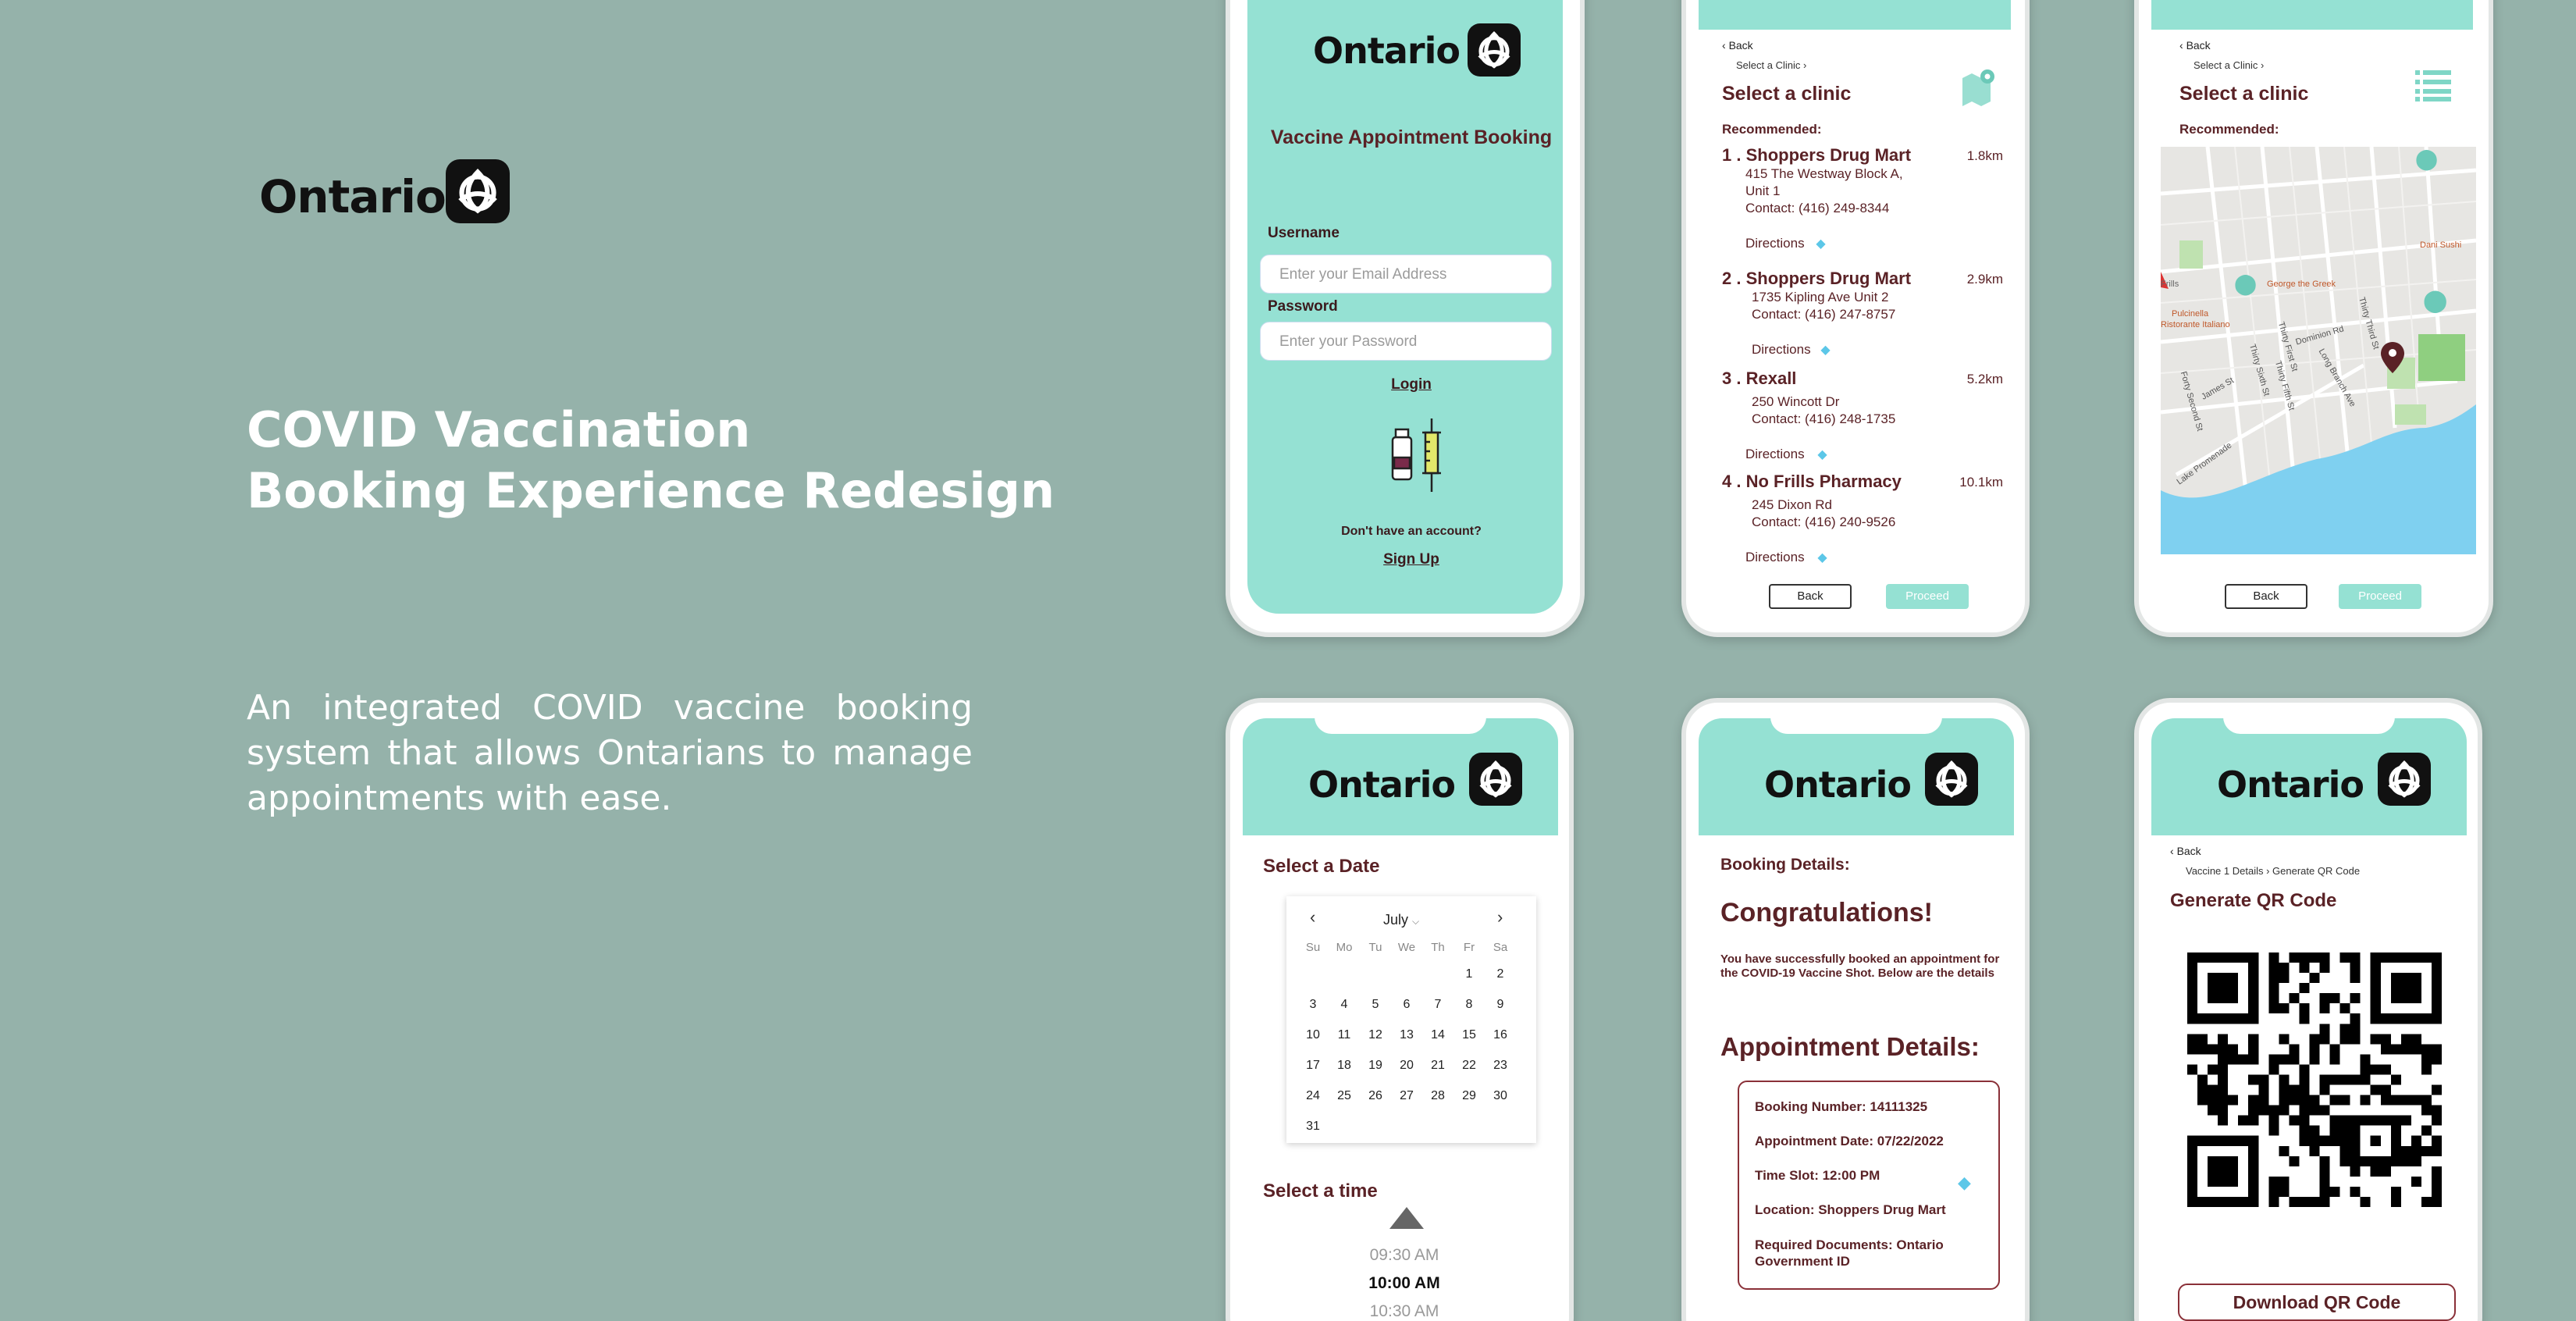 The width and height of the screenshot is (2576, 1321). Describe the element at coordinates (1375, 1005) in the screenshot. I see `calendar-day: 5` at that location.